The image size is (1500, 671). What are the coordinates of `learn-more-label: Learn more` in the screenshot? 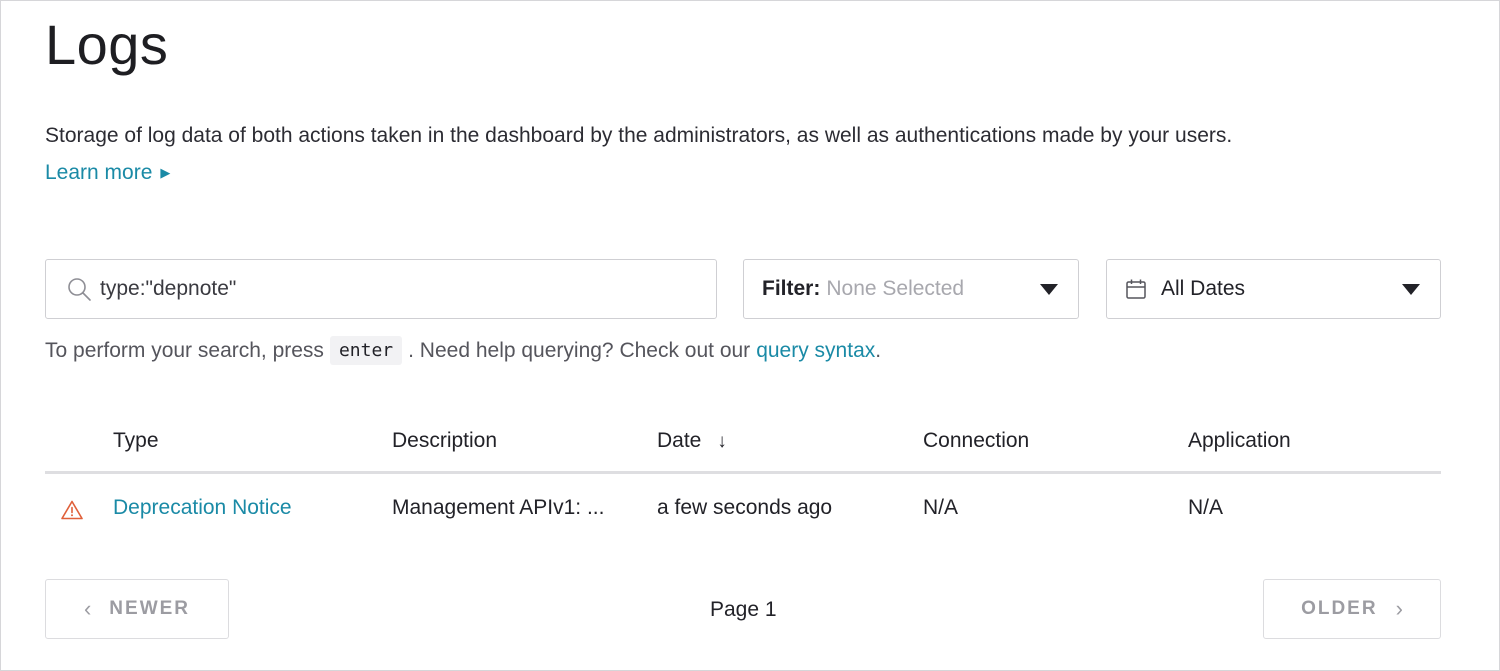 It's located at (99, 172).